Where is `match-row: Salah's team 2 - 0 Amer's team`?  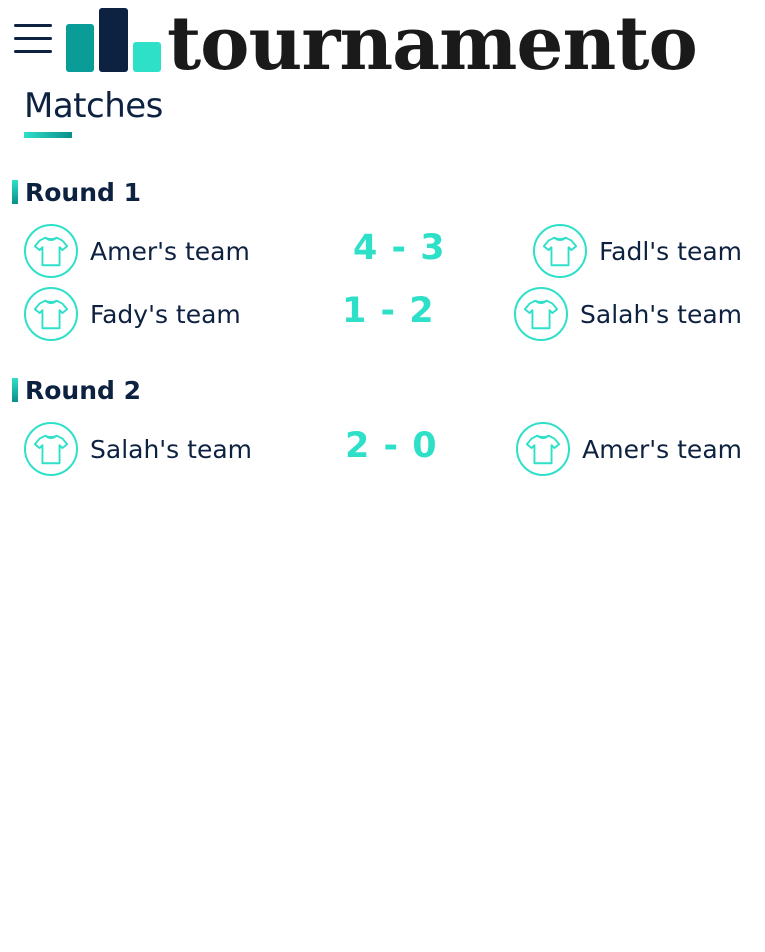 match-row: Salah's team 2 - 0 Amer's team is located at coordinates (383, 449).